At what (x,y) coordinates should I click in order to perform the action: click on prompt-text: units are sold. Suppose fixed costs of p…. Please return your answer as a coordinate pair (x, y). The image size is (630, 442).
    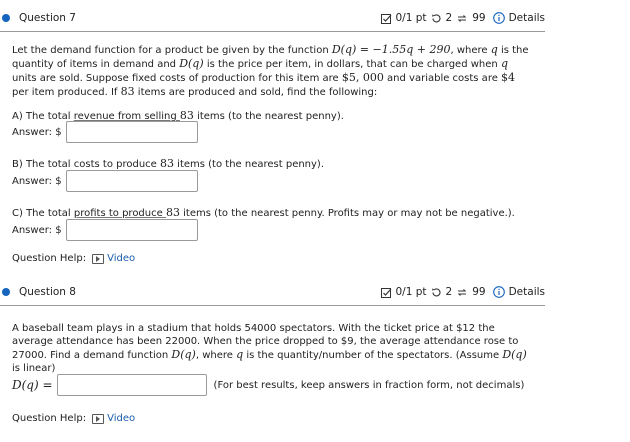
    Looking at the image, I should click on (177, 78).